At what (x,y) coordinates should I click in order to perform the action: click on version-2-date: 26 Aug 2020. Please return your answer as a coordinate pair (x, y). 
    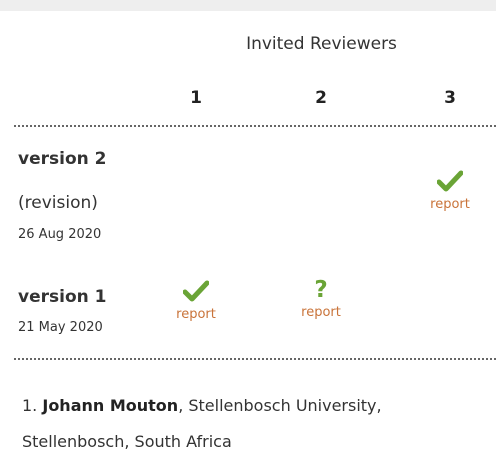
    Looking at the image, I should click on (60, 234).